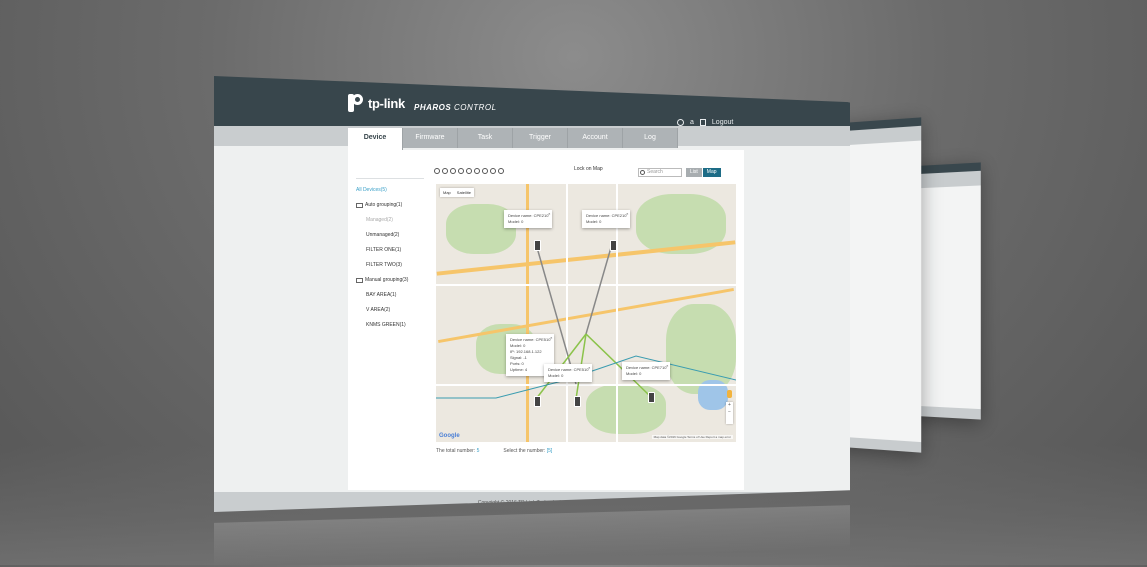 Image resolution: width=1147 pixels, height=567 pixels. Describe the element at coordinates (477, 171) in the screenshot. I see `backup-icon` at that location.